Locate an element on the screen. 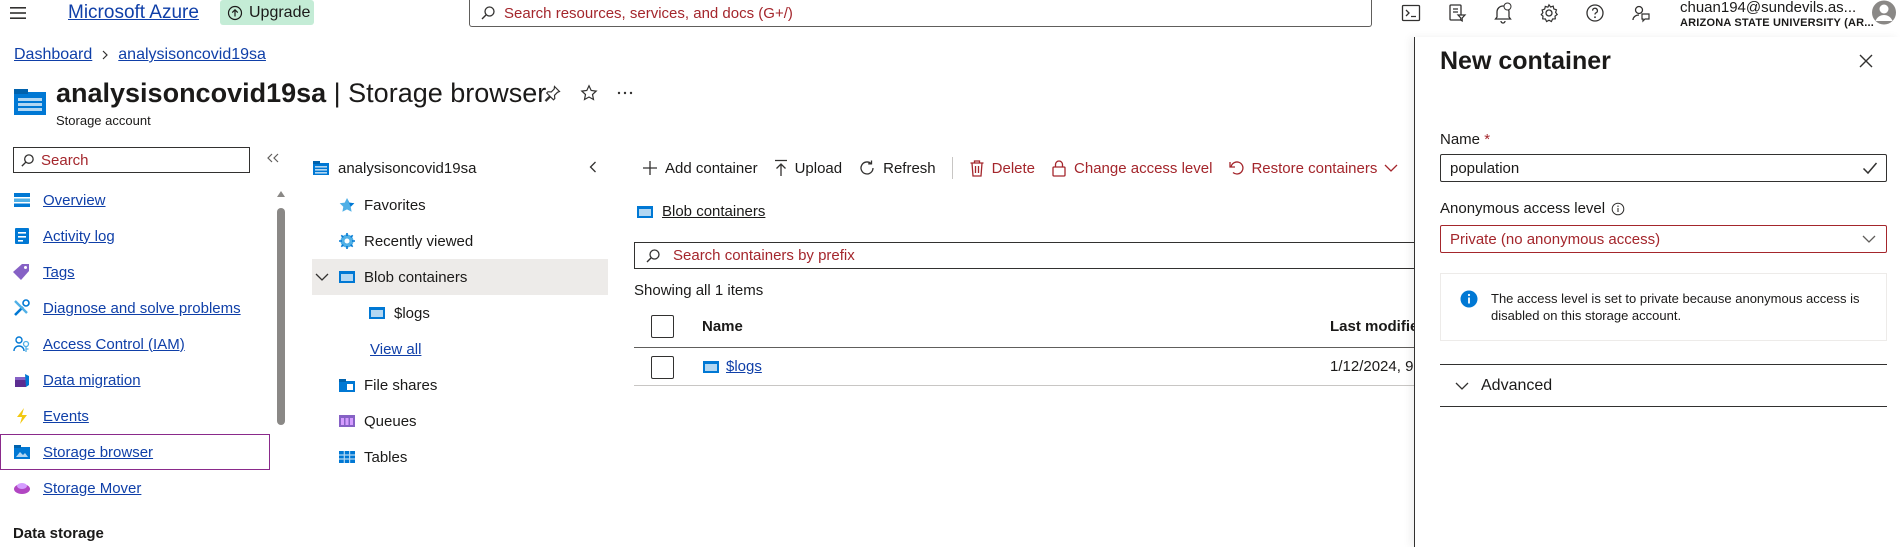  restore-label: Restore containers is located at coordinates (1314, 168).